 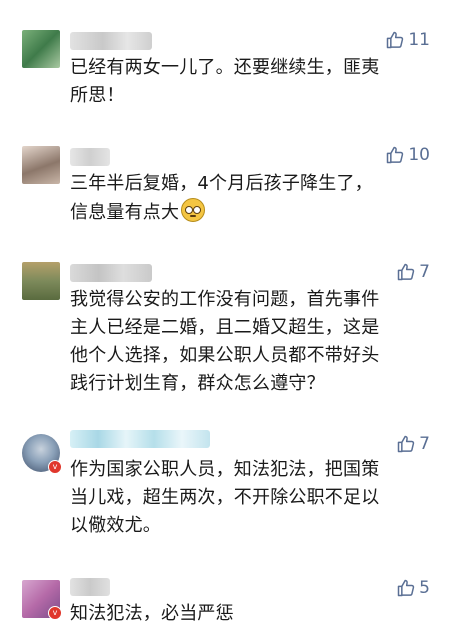 What do you see at coordinates (225, 355) in the screenshot?
I see `comment-line: 他个人选择，如果公职人员都不带好头` at bounding box center [225, 355].